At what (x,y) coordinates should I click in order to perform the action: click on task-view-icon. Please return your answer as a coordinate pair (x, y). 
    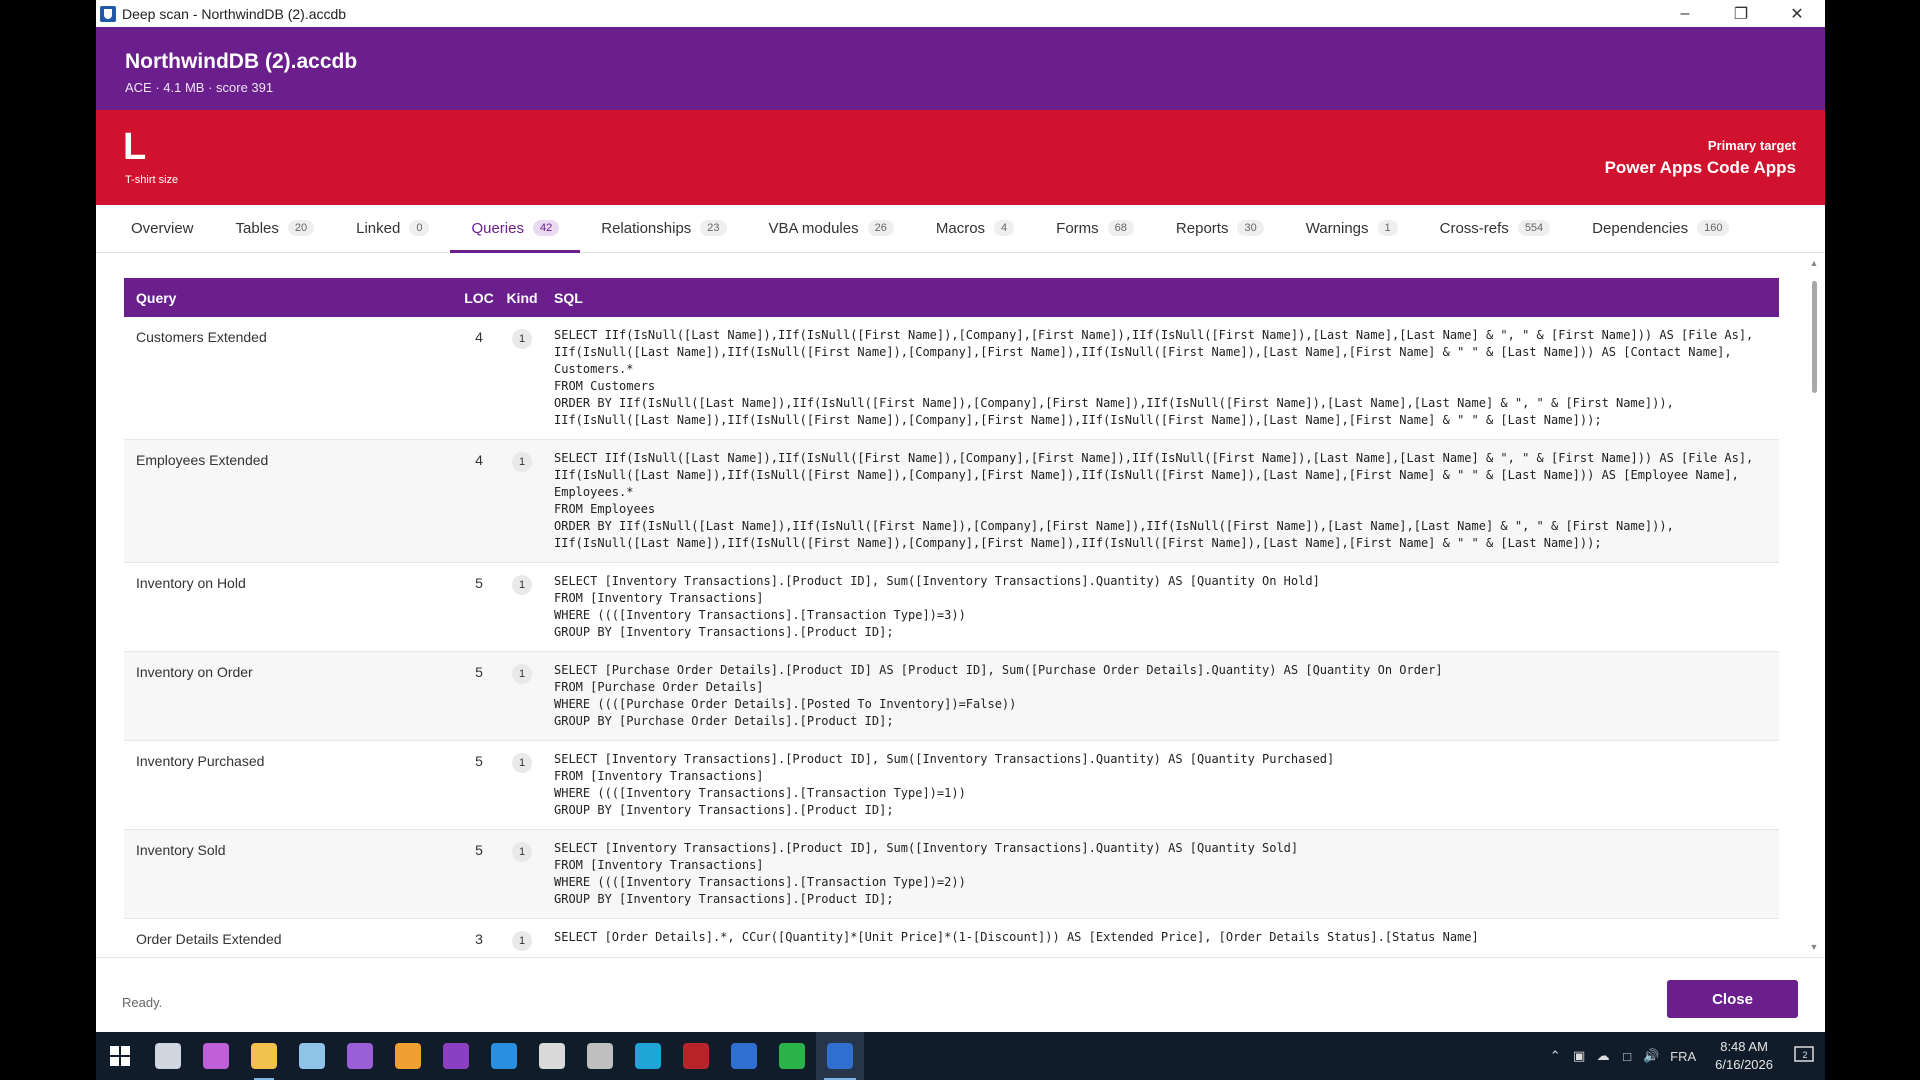
    Looking at the image, I should click on (168, 1056).